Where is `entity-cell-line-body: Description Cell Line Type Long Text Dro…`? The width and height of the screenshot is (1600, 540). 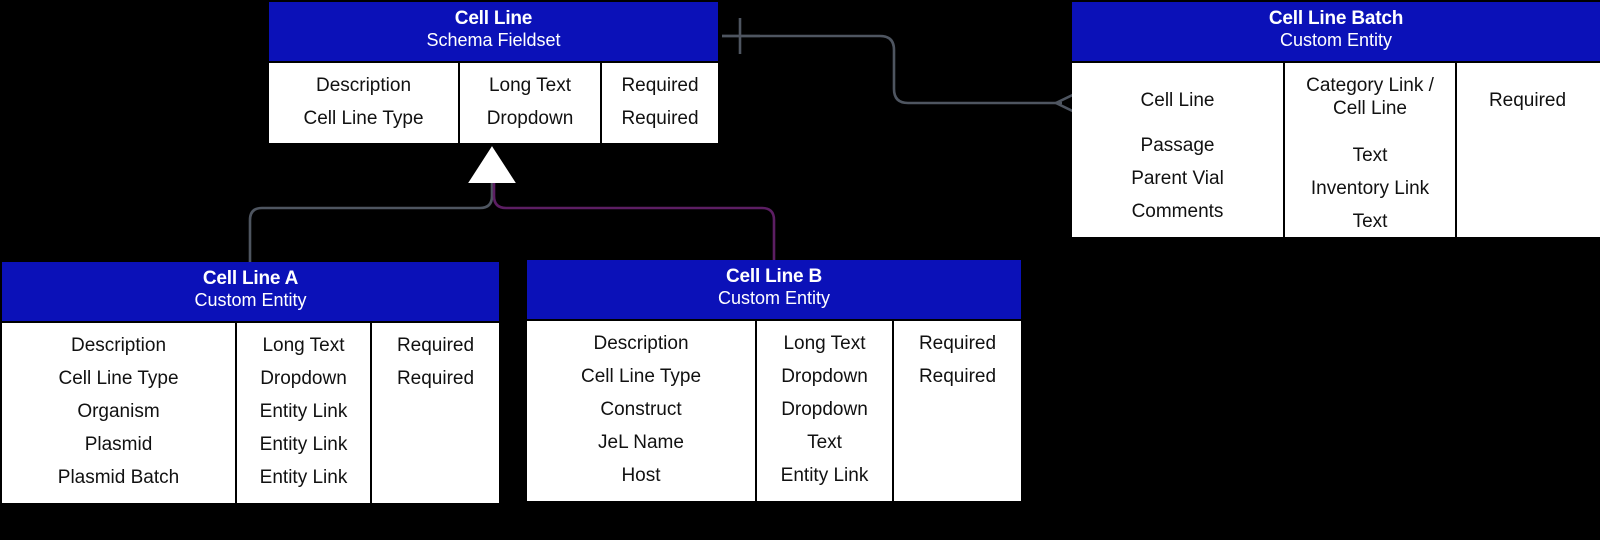
entity-cell-line-body: Description Cell Line Type Long Text Dro… is located at coordinates (493, 101).